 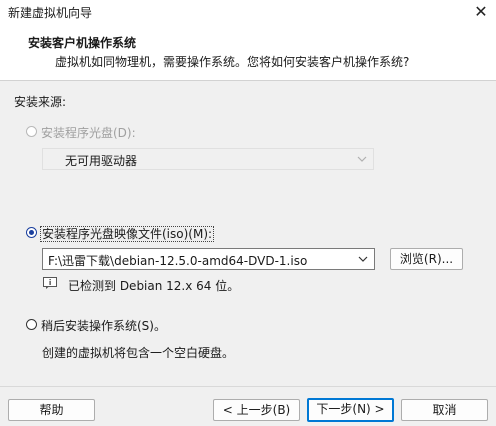 What do you see at coordinates (50, 283) in the screenshot?
I see `info-icon` at bounding box center [50, 283].